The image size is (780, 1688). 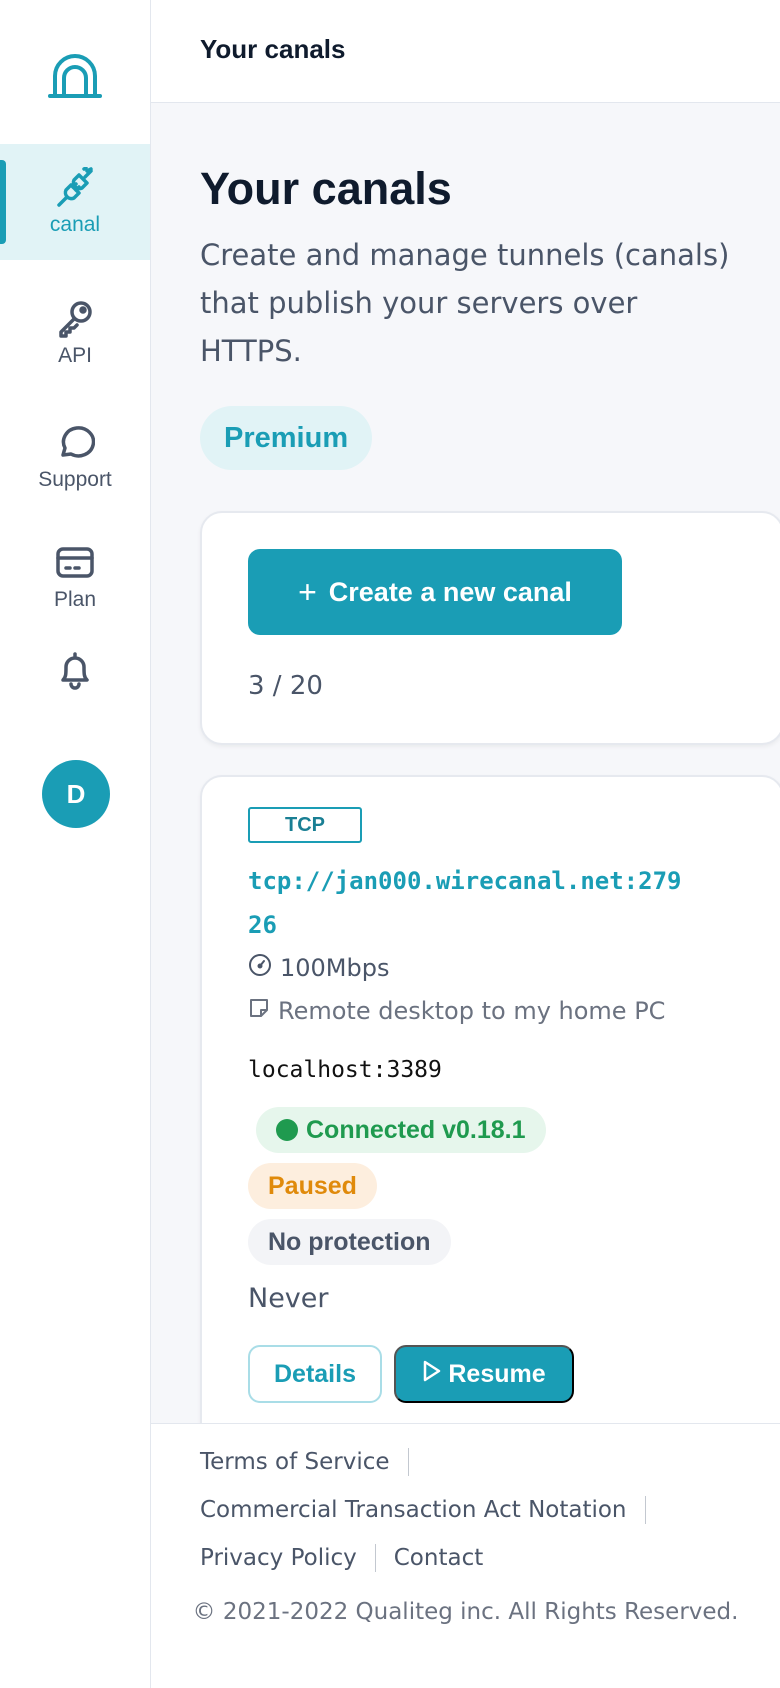 I want to click on tunnel-arch-icon, so click(x=75, y=76).